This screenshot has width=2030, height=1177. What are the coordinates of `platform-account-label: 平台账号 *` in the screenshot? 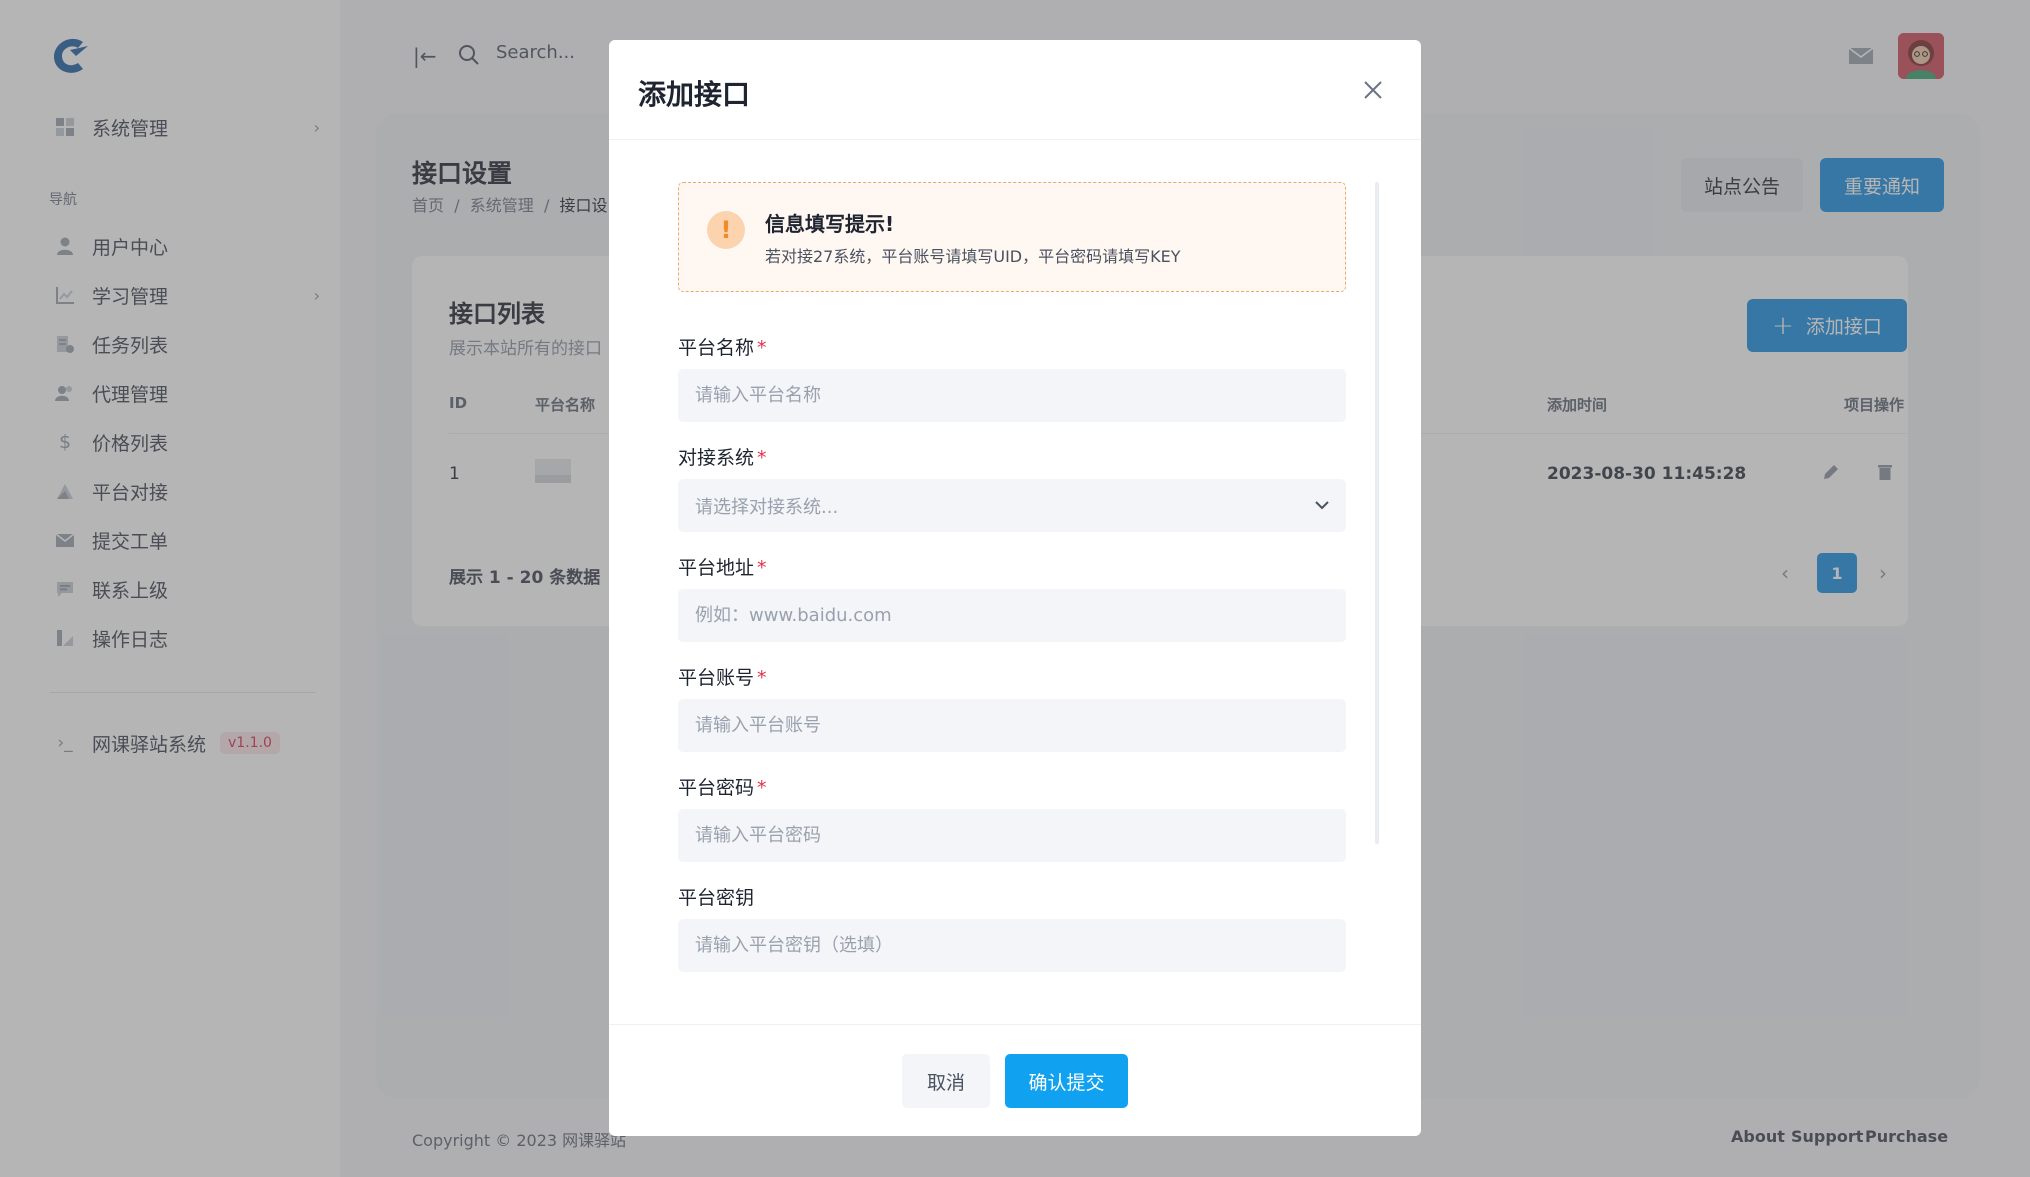 It's located at (722, 676).